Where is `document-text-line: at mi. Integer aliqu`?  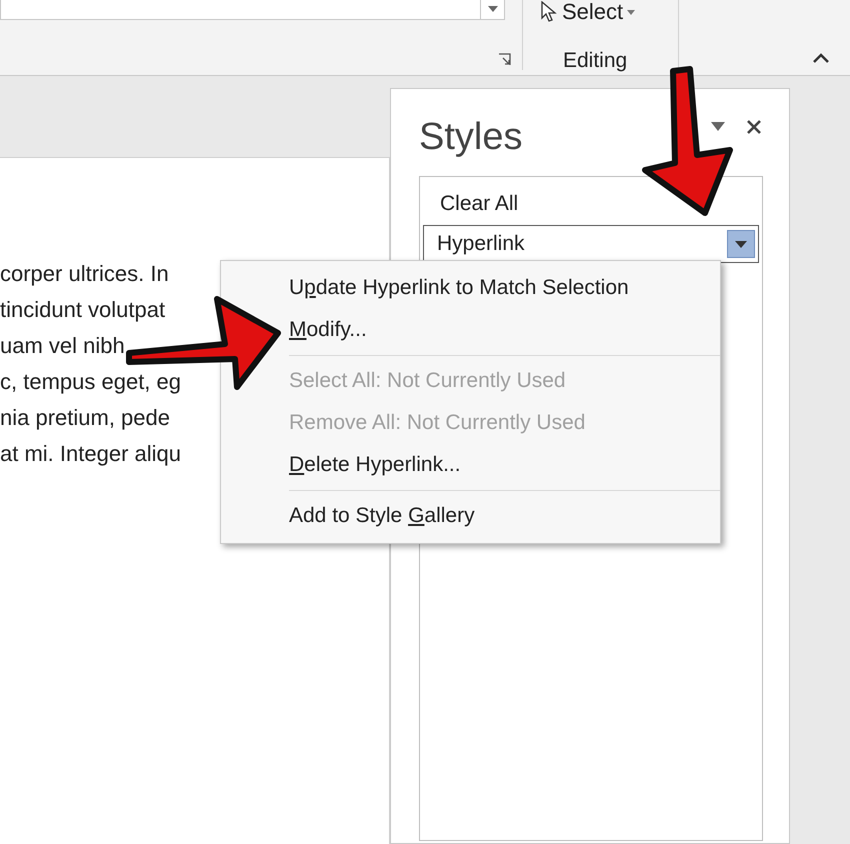 document-text-line: at mi. Integer aliqu is located at coordinates (90, 454).